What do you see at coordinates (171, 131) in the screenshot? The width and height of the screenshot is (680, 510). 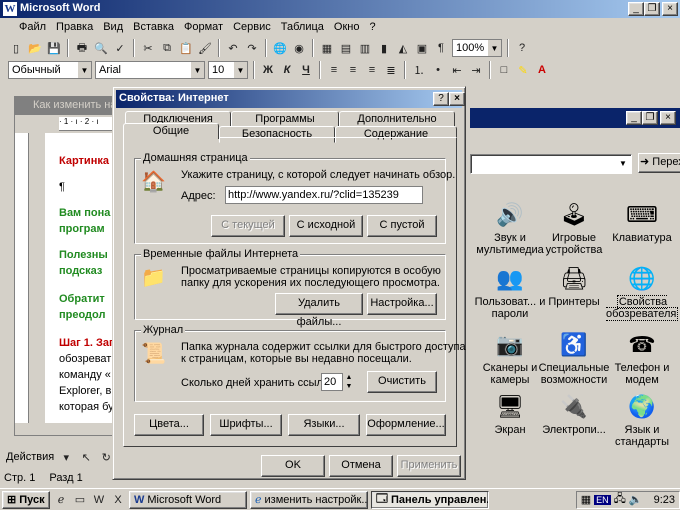 I see `tab-general: Общие` at bounding box center [171, 131].